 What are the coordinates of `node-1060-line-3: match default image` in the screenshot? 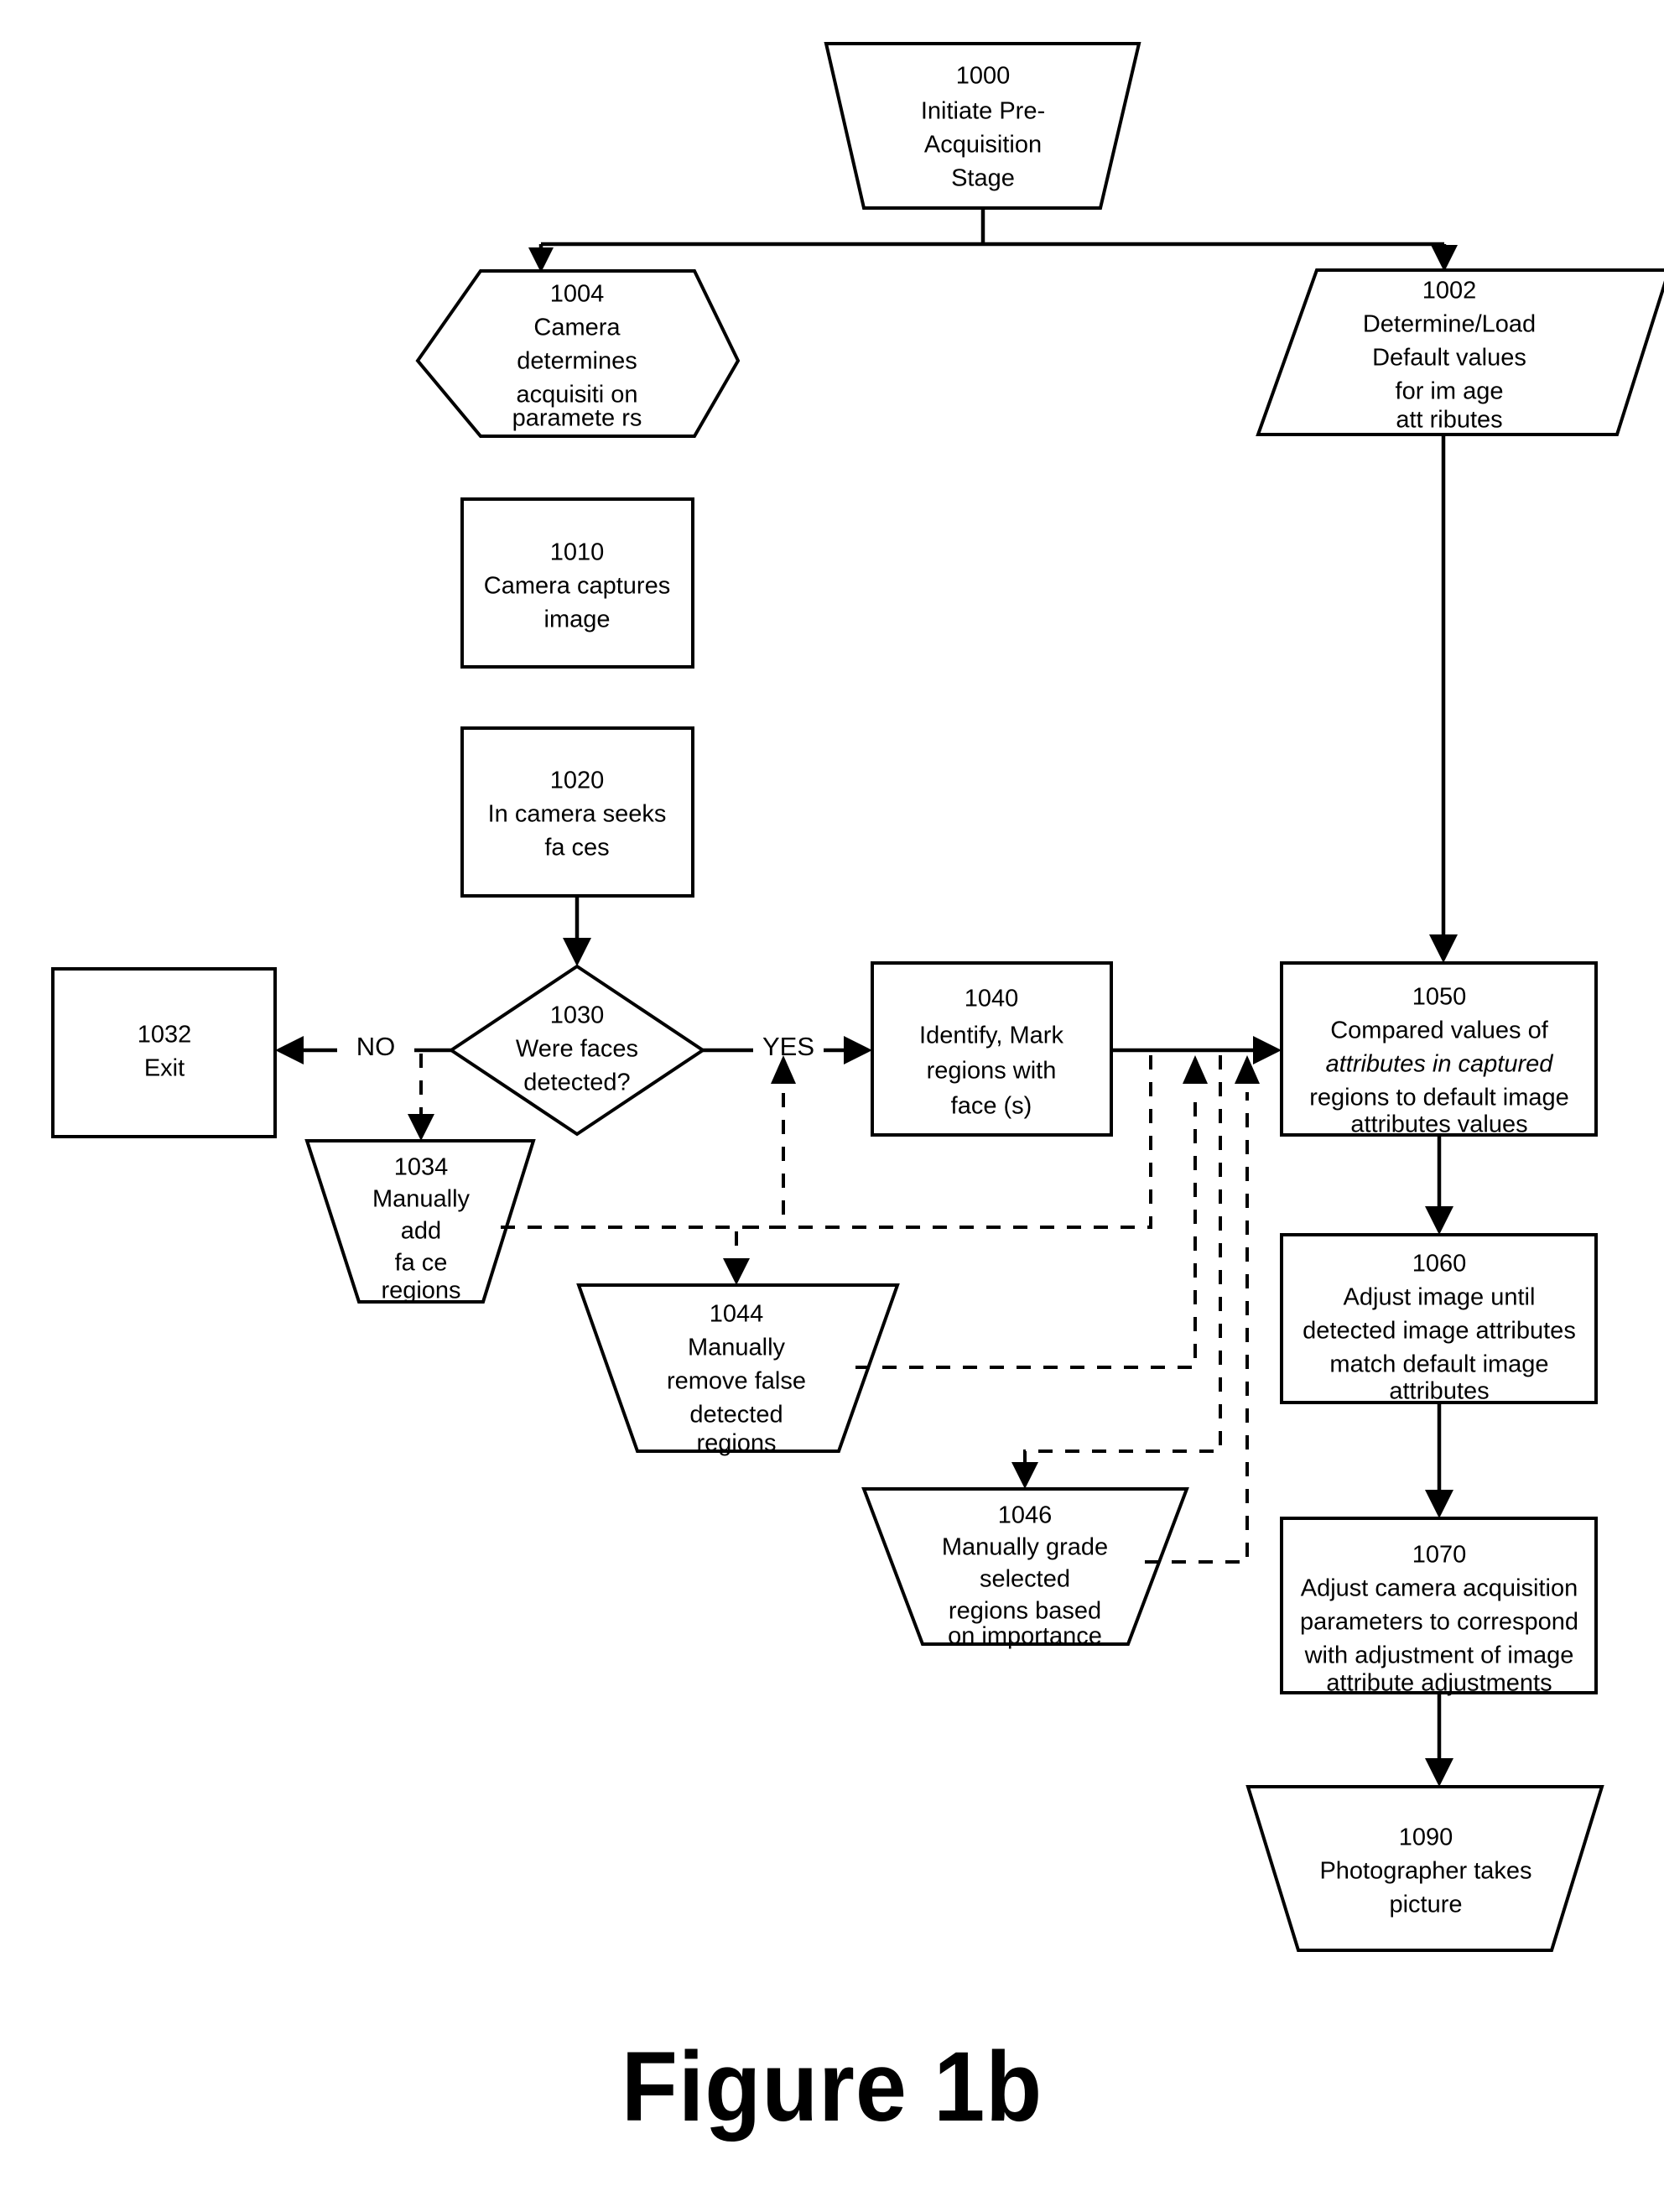 It's located at (1439, 1364).